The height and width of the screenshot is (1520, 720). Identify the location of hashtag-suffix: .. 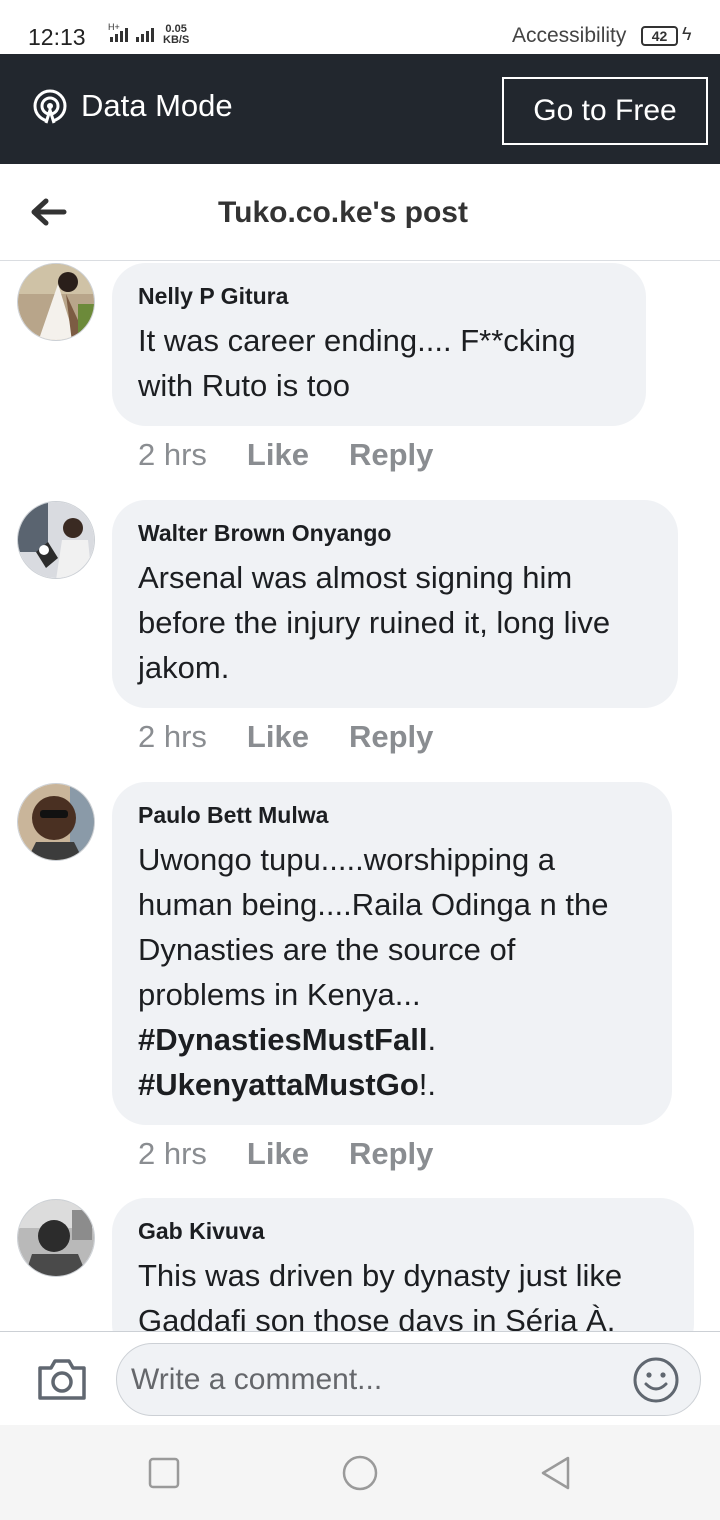
(432, 1039).